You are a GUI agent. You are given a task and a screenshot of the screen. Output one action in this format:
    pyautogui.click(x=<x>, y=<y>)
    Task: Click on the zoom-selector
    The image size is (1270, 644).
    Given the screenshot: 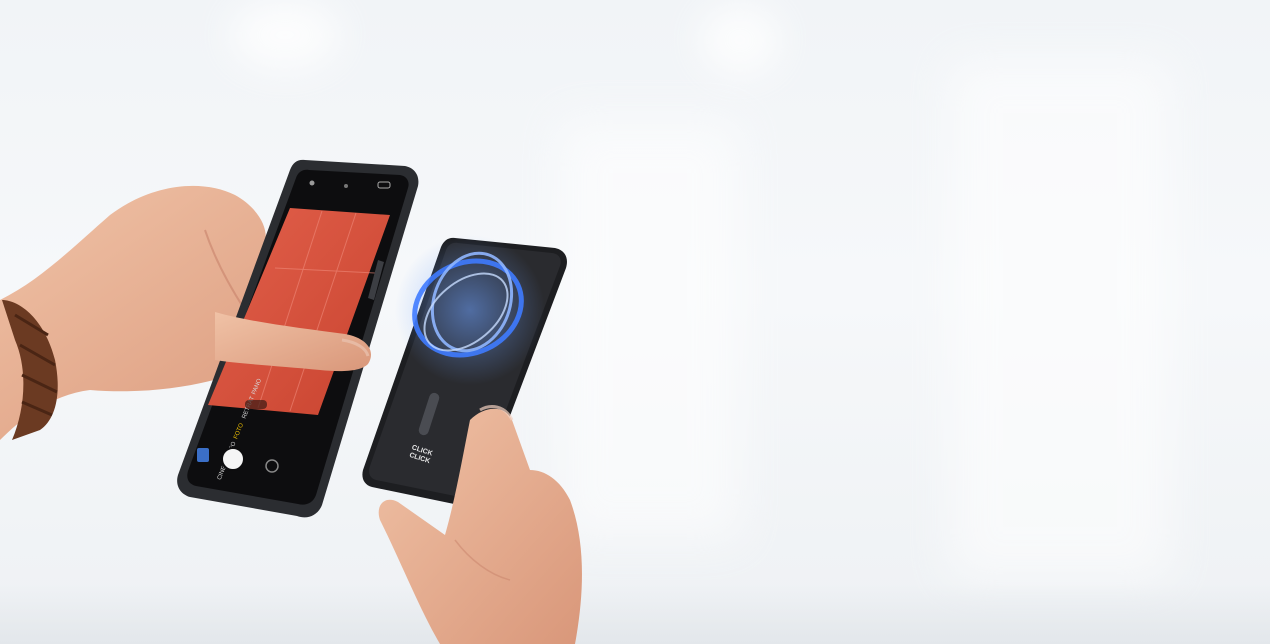 What is the action you would take?
    pyautogui.click(x=256, y=404)
    